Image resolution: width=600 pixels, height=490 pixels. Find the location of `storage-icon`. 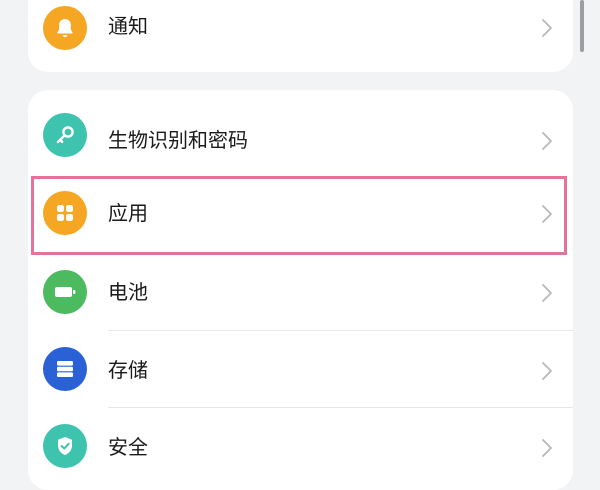

storage-icon is located at coordinates (65, 369).